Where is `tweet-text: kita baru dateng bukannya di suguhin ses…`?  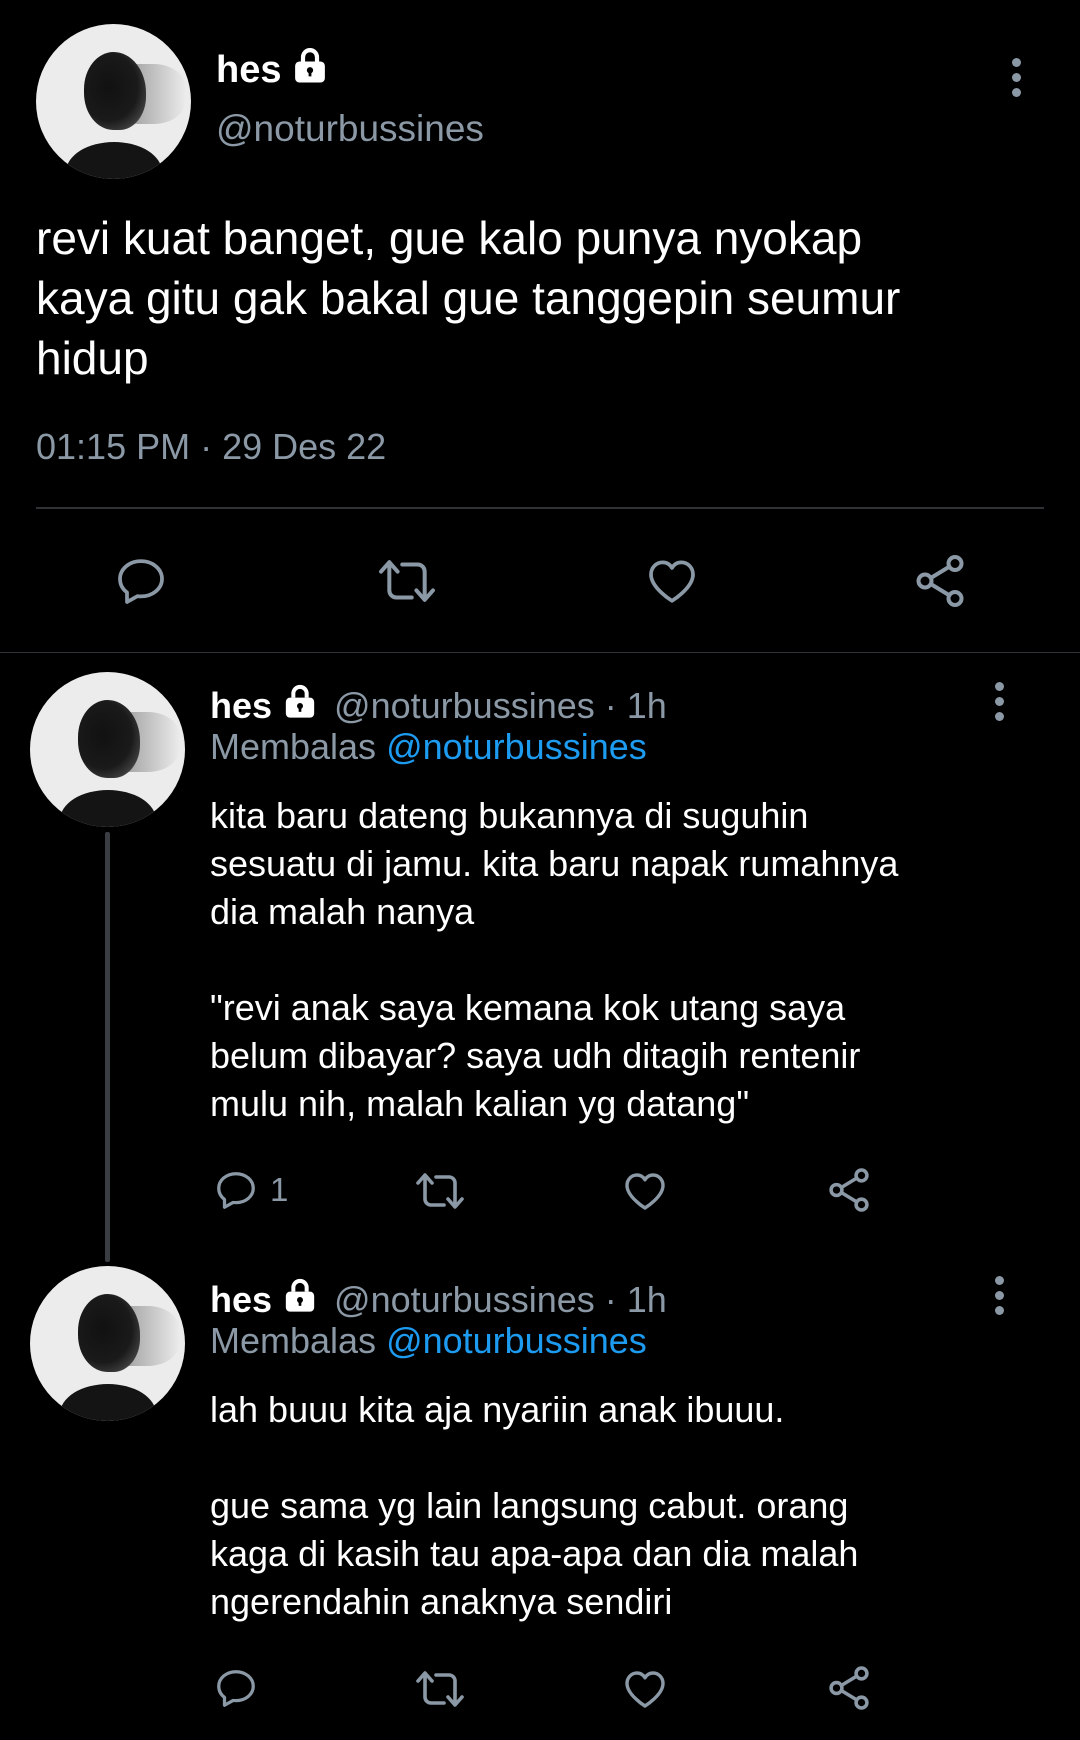
tweet-text: kita baru dateng bukannya di suguhin ses… is located at coordinates (554, 959).